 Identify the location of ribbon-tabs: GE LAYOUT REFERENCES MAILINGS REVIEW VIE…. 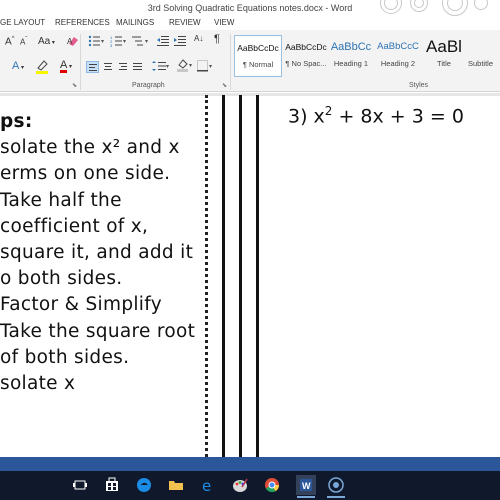
(250, 23).